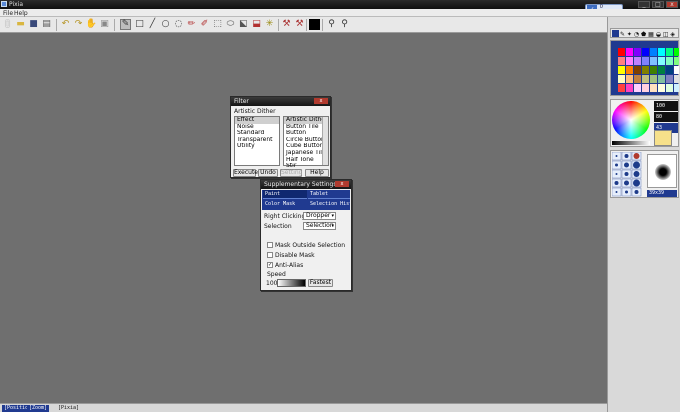 The width and height of the screenshot is (680, 412). Describe the element at coordinates (286, 24) in the screenshot. I see `layer-icon: ⚒` at that location.